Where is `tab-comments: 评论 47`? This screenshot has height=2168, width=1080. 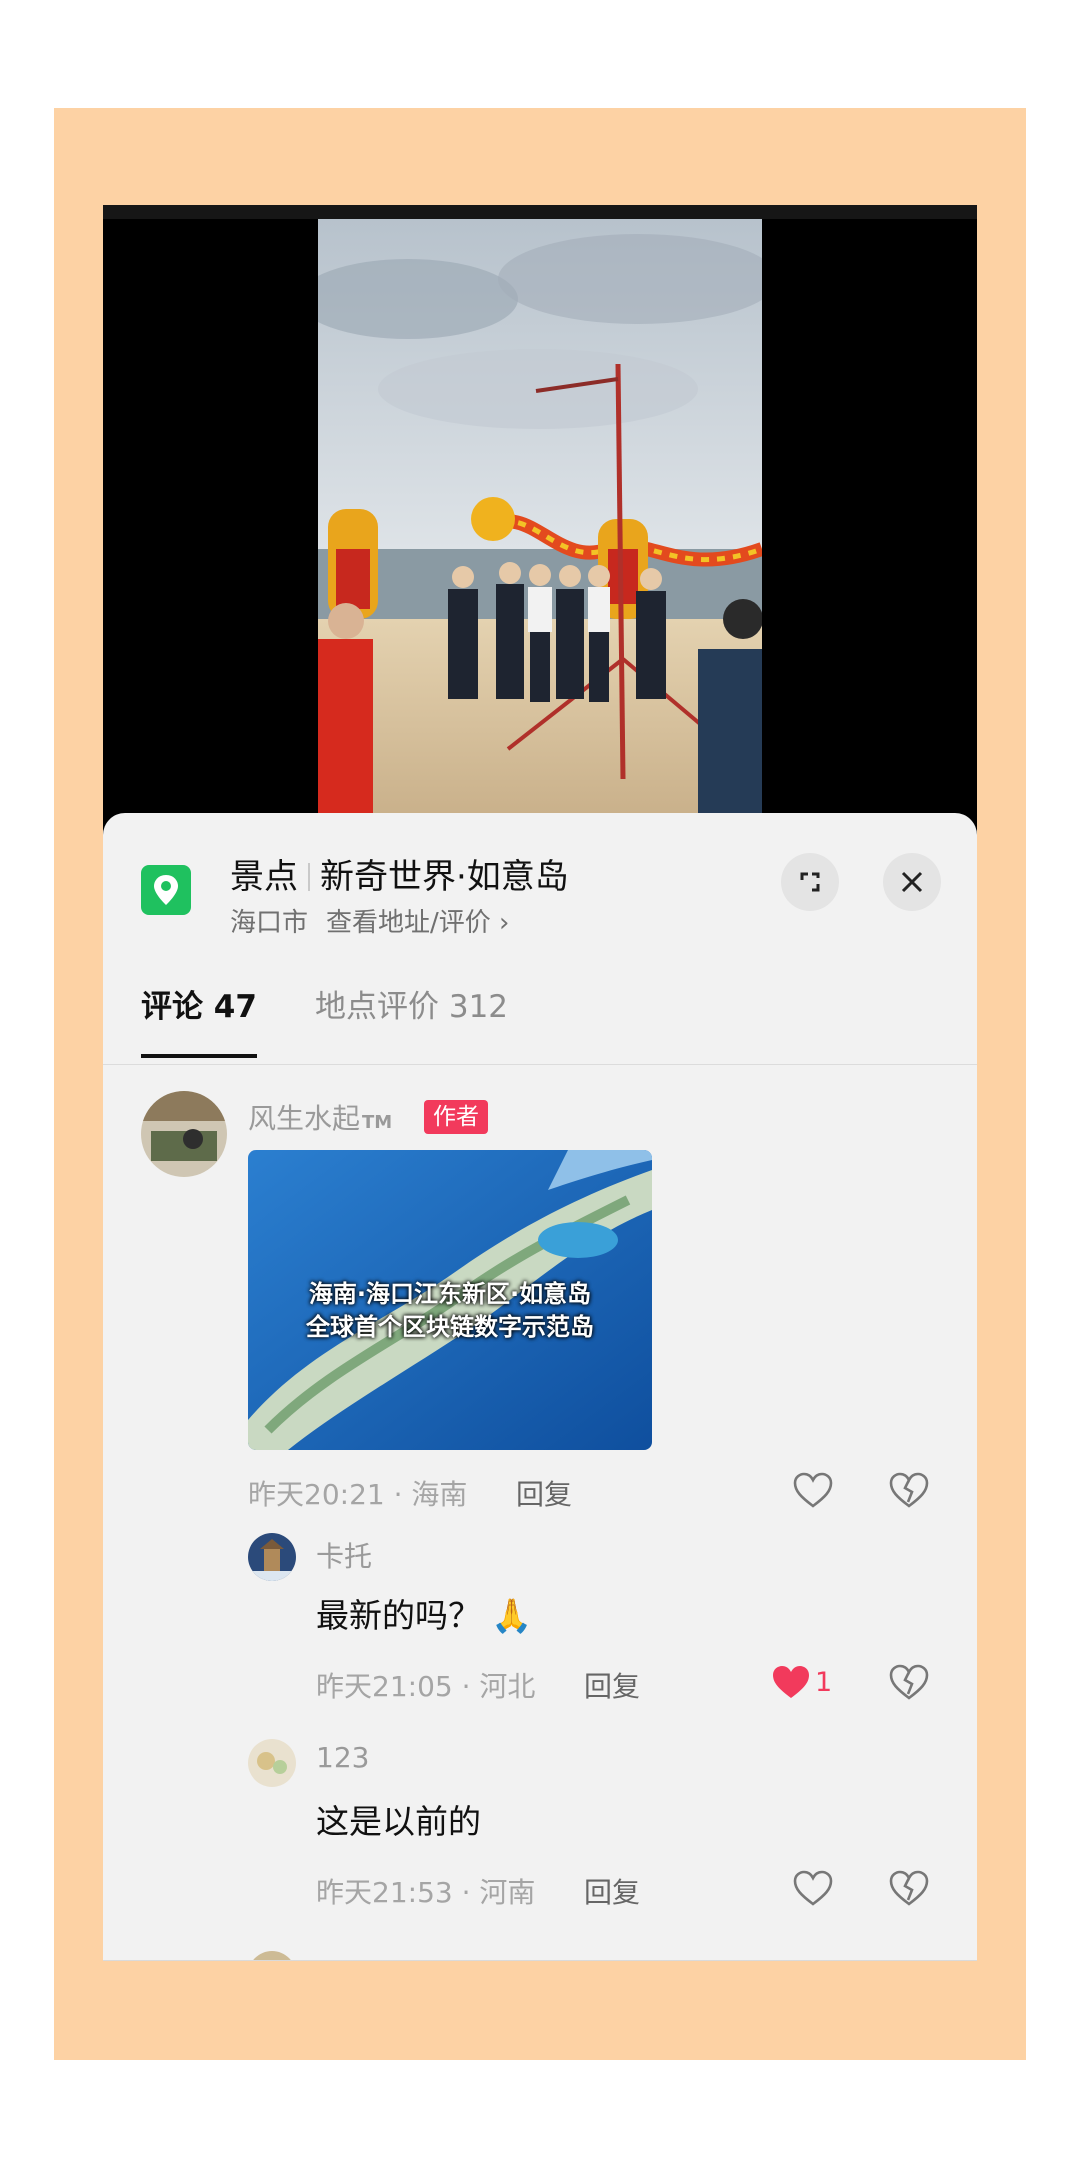 tab-comments: 评论 47 is located at coordinates (199, 1003).